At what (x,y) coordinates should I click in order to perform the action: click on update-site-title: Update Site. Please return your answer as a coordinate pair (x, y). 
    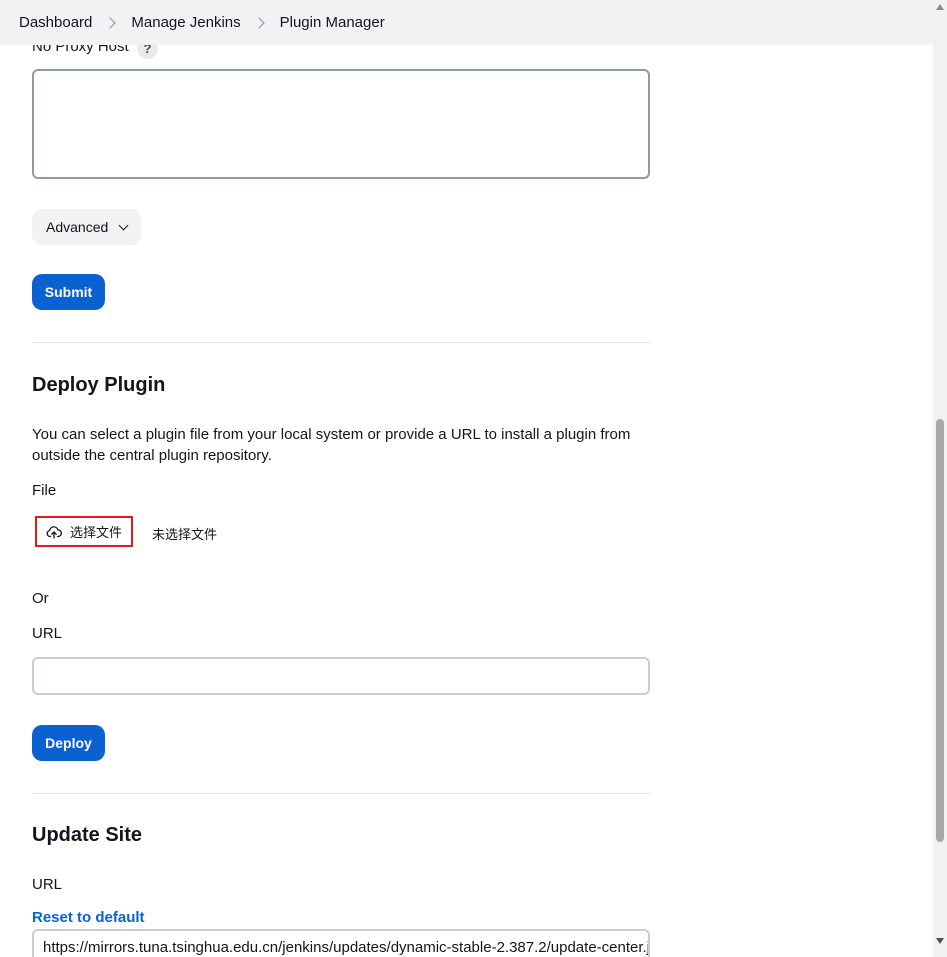
    Looking at the image, I should click on (87, 835).